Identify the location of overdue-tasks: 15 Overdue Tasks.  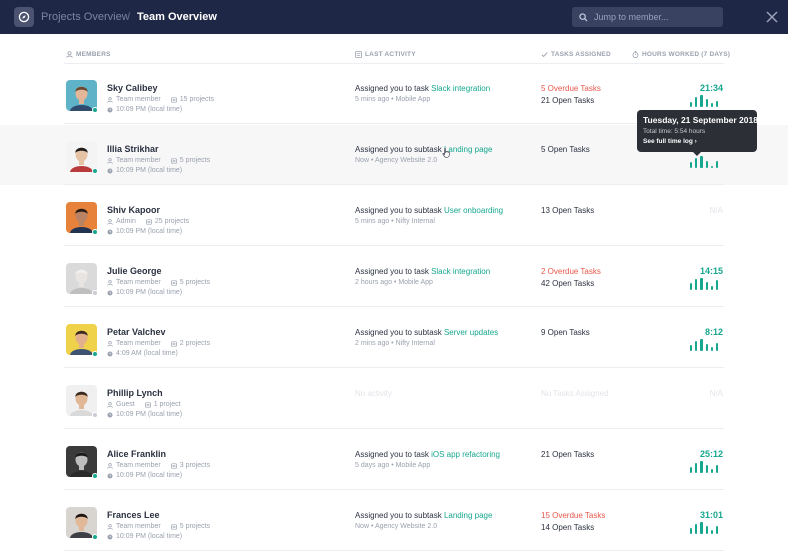
(573, 515).